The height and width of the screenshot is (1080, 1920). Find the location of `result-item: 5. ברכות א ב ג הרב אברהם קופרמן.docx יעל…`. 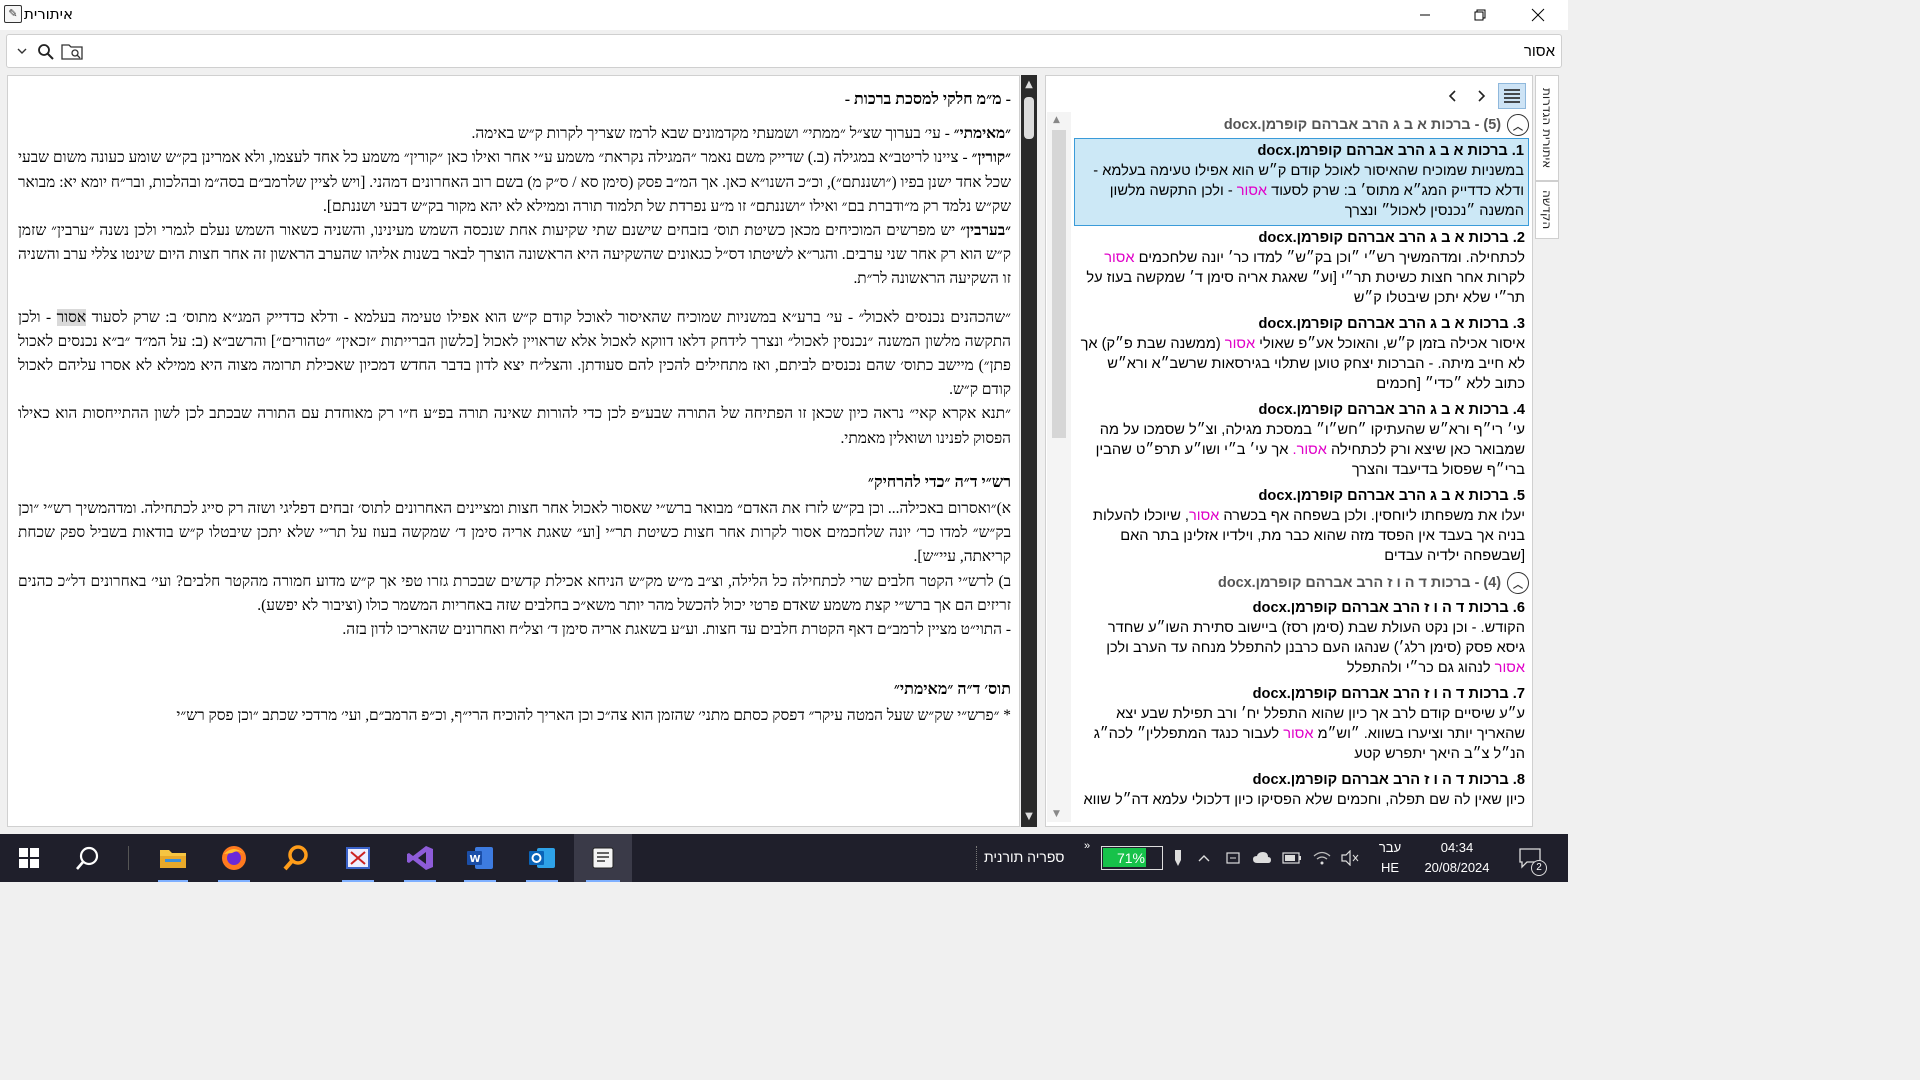

result-item: 5. ברכות א ב ג הרב אברהם קופרמן.docx יעל… is located at coordinates (1301, 527).